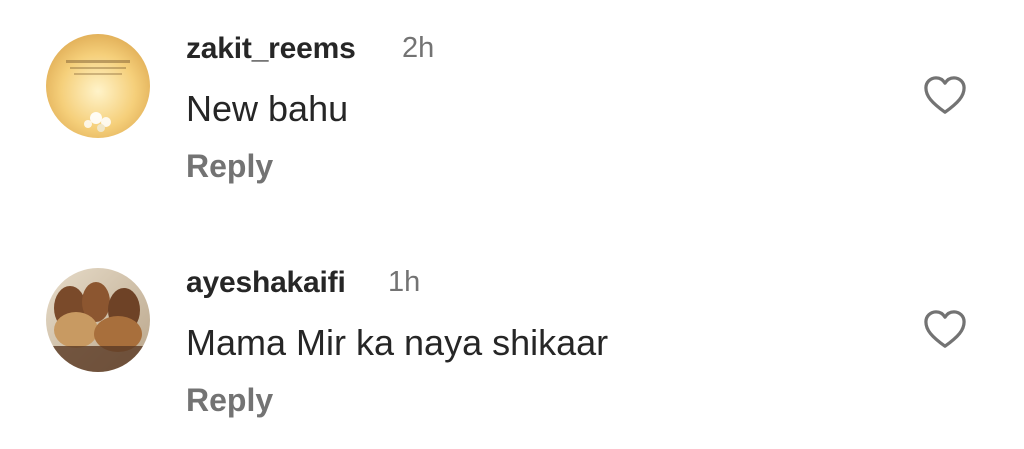 This screenshot has height=449, width=1024. What do you see at coordinates (266, 283) in the screenshot?
I see `comment-username: ayeshakaifi` at bounding box center [266, 283].